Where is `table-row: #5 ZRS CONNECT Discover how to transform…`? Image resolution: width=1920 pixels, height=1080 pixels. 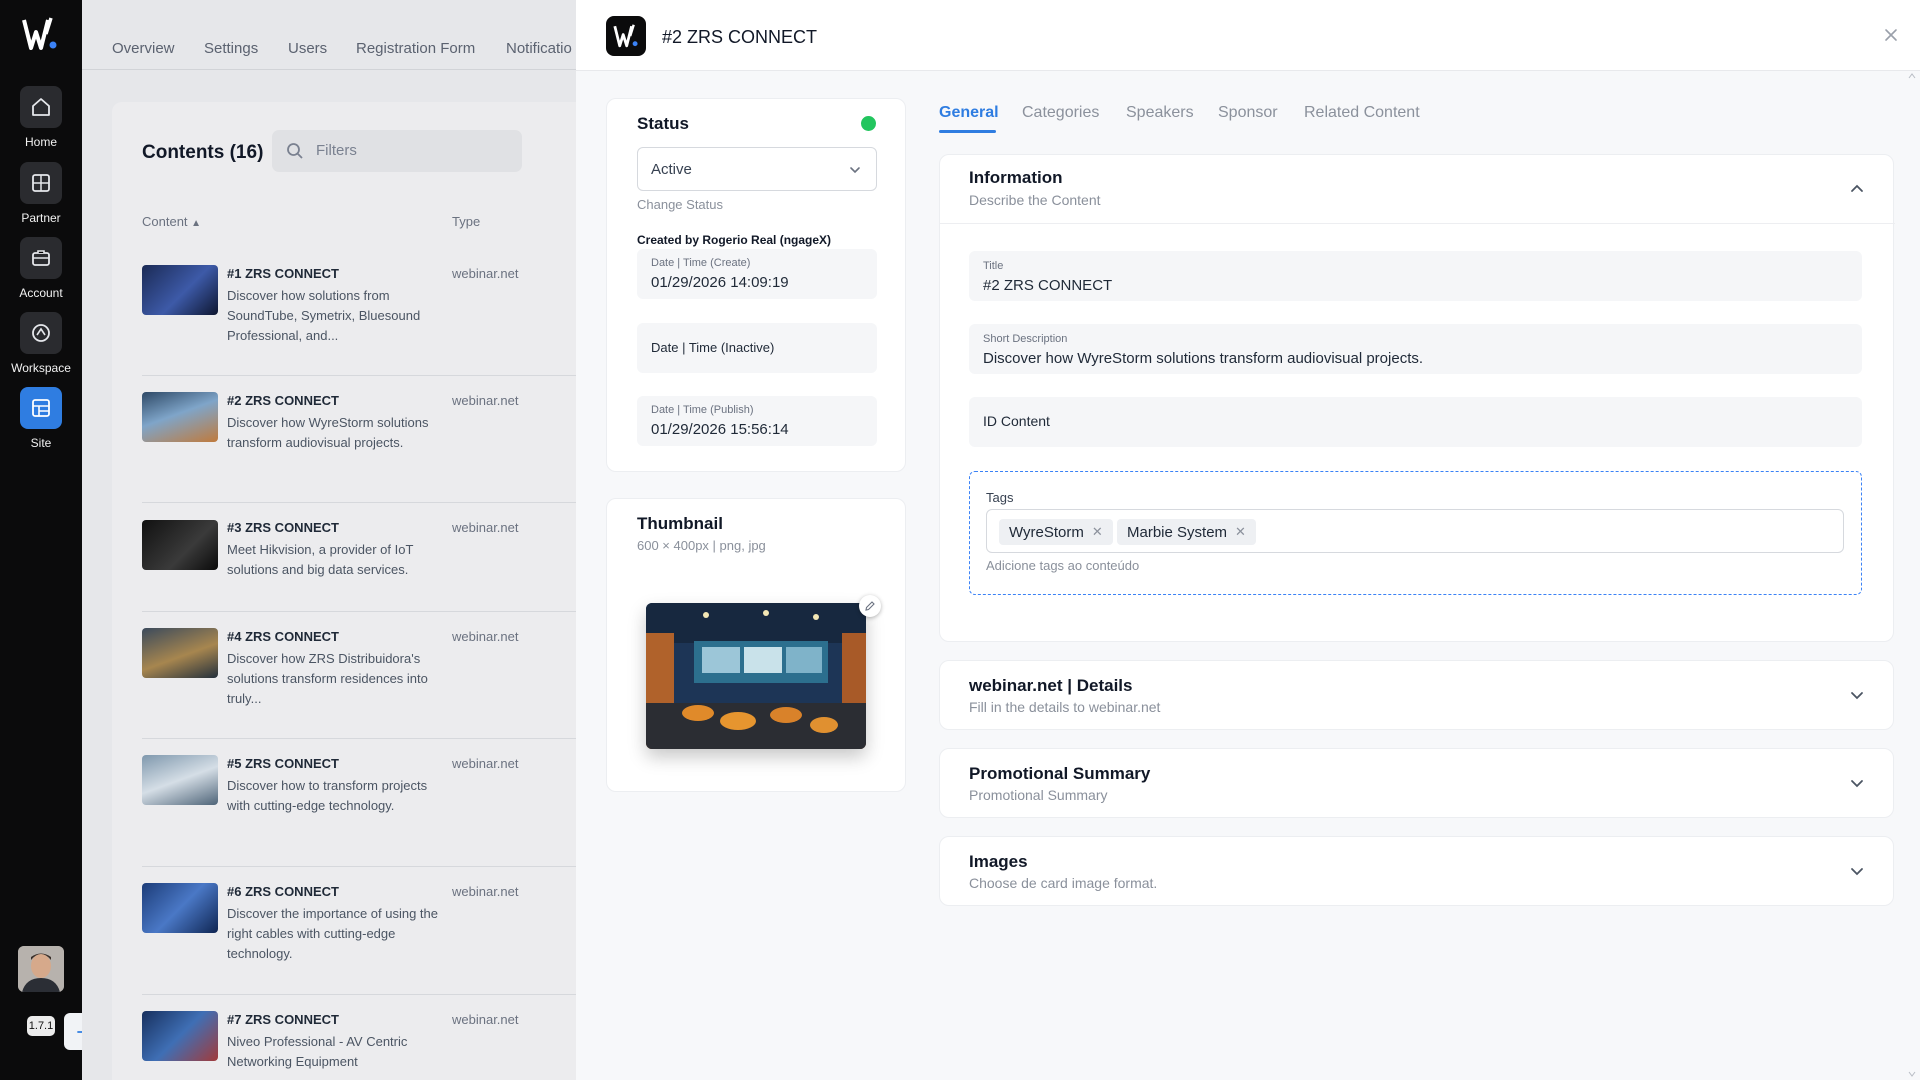
table-row: #5 ZRS CONNECT Discover how to transform… is located at coordinates (359, 803).